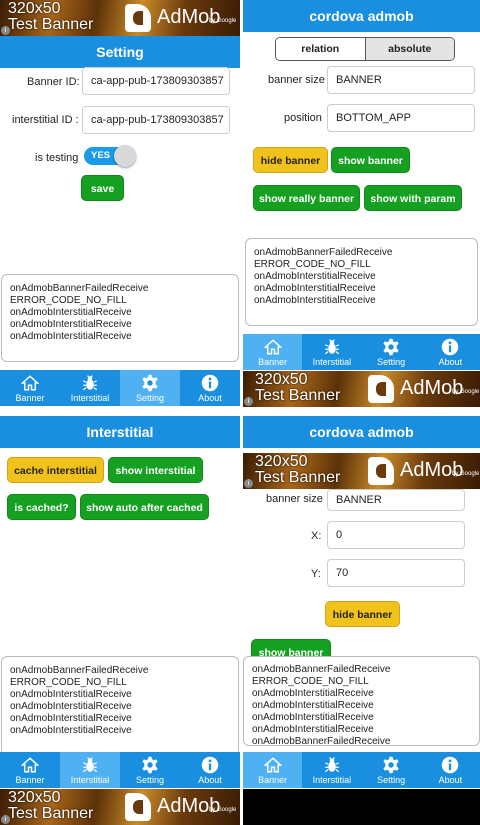 Image resolution: width=480 pixels, height=825 pixels. What do you see at coordinates (396, 535) in the screenshot?
I see `x-field: 0` at bounding box center [396, 535].